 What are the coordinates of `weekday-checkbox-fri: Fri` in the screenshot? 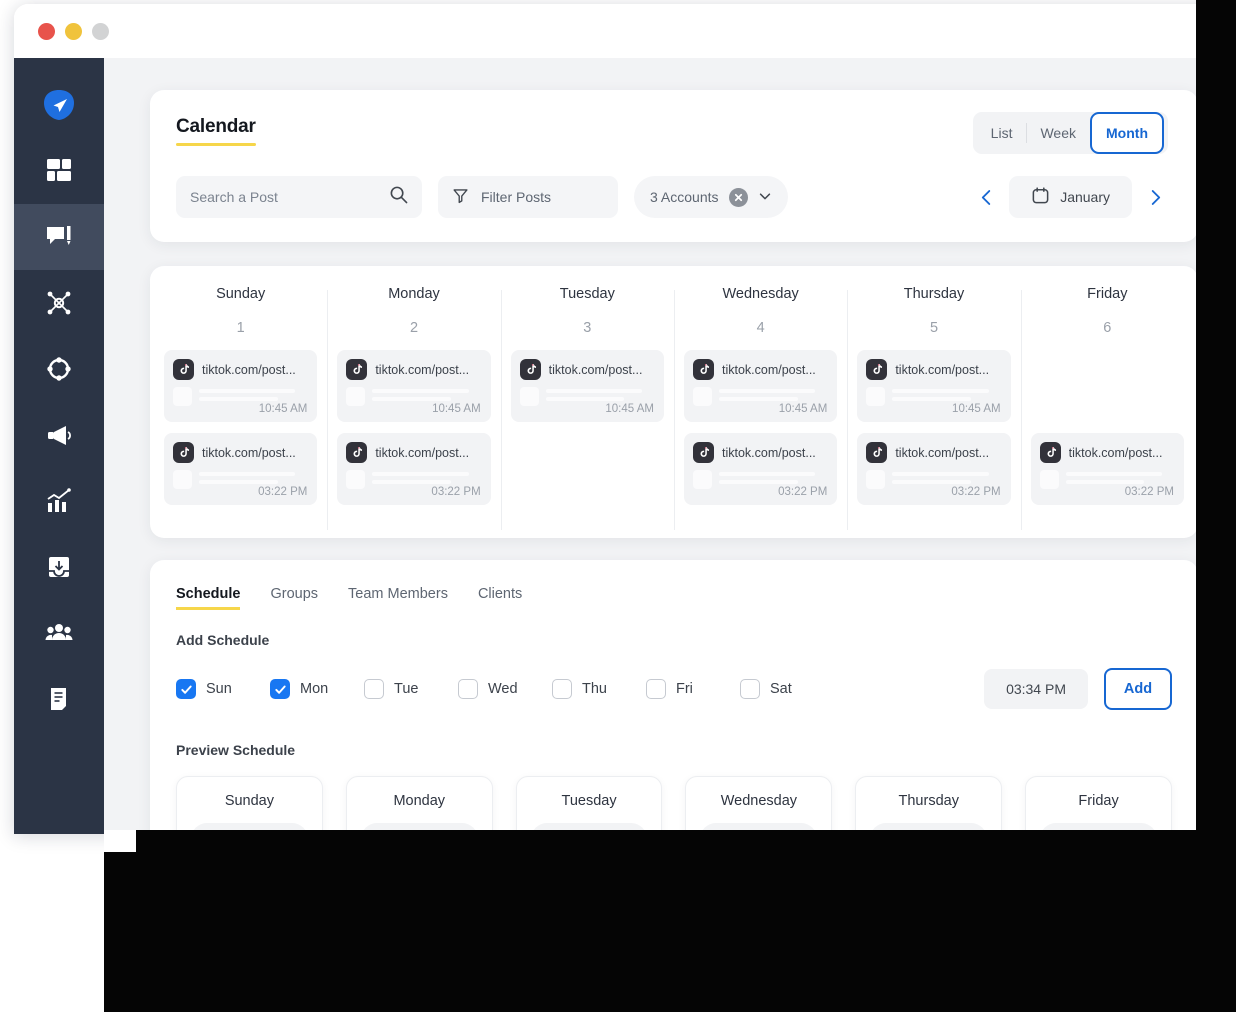 It's located at (693, 689).